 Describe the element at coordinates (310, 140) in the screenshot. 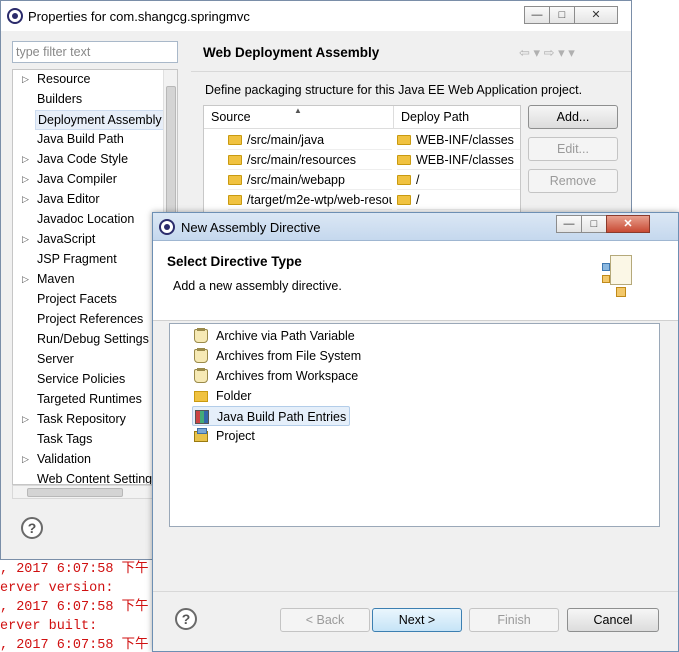

I see `source-cell: /src/main/java` at that location.